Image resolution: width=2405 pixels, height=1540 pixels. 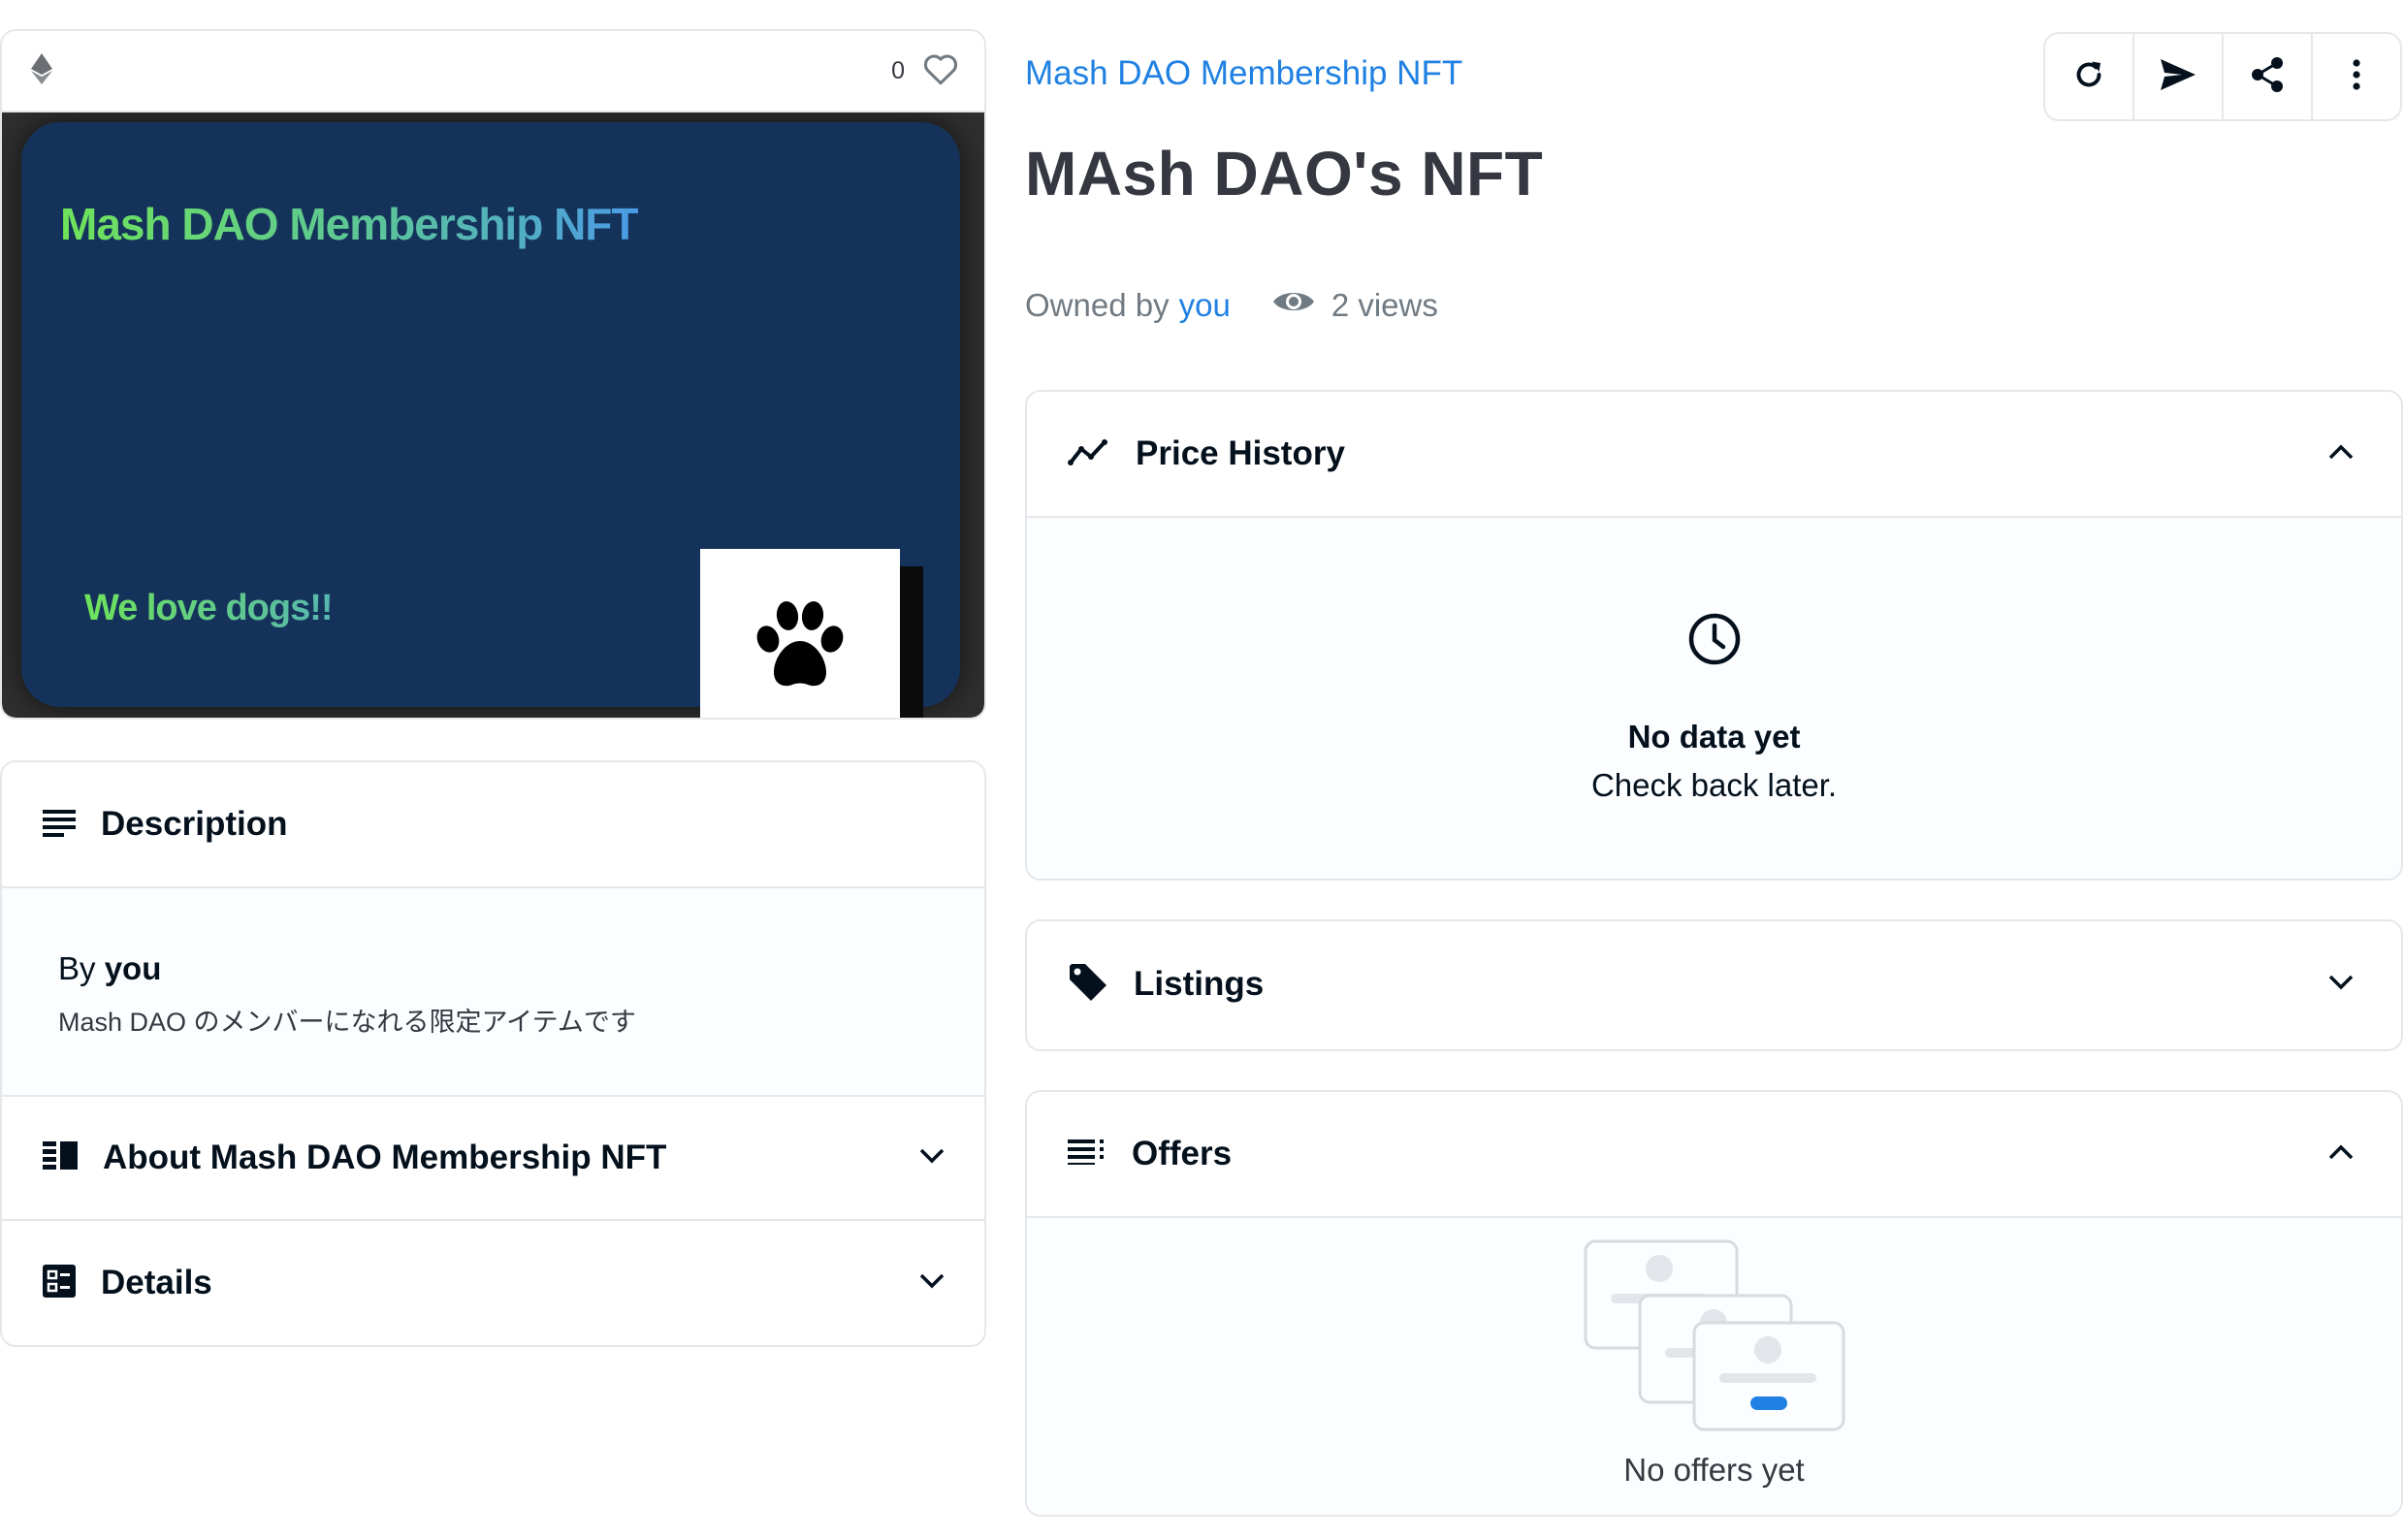 I want to click on about-header: About Mash DAO Membership NFT, so click(x=493, y=1159).